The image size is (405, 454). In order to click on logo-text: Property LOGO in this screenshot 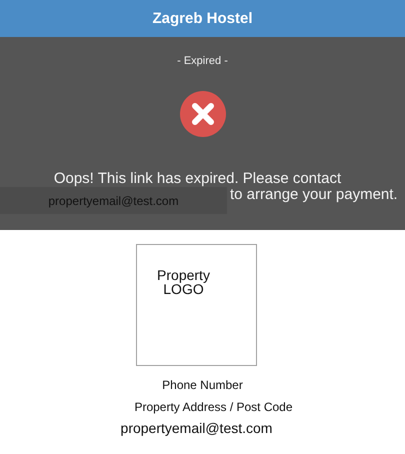, I will do `click(183, 282)`.